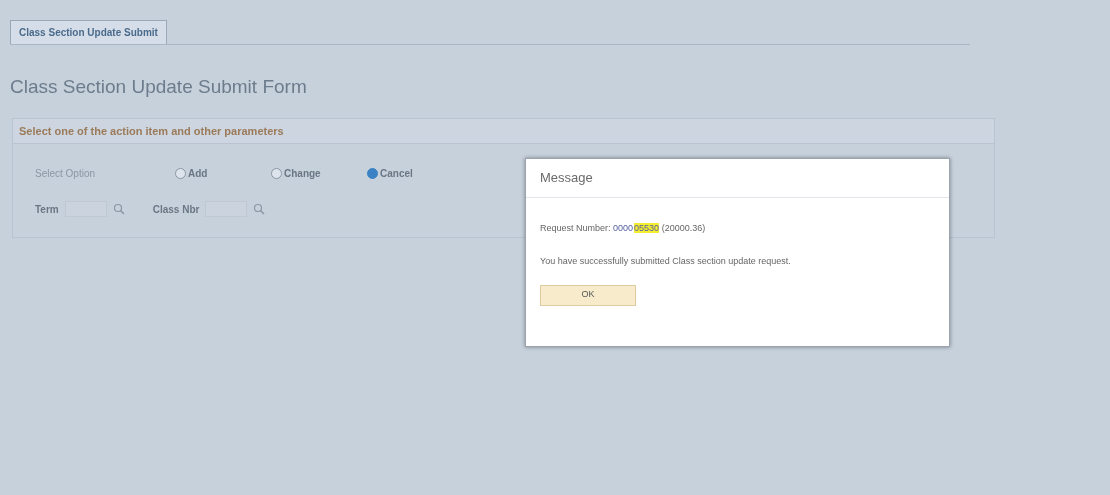 The image size is (1110, 495). I want to click on option-text: Change, so click(302, 174).